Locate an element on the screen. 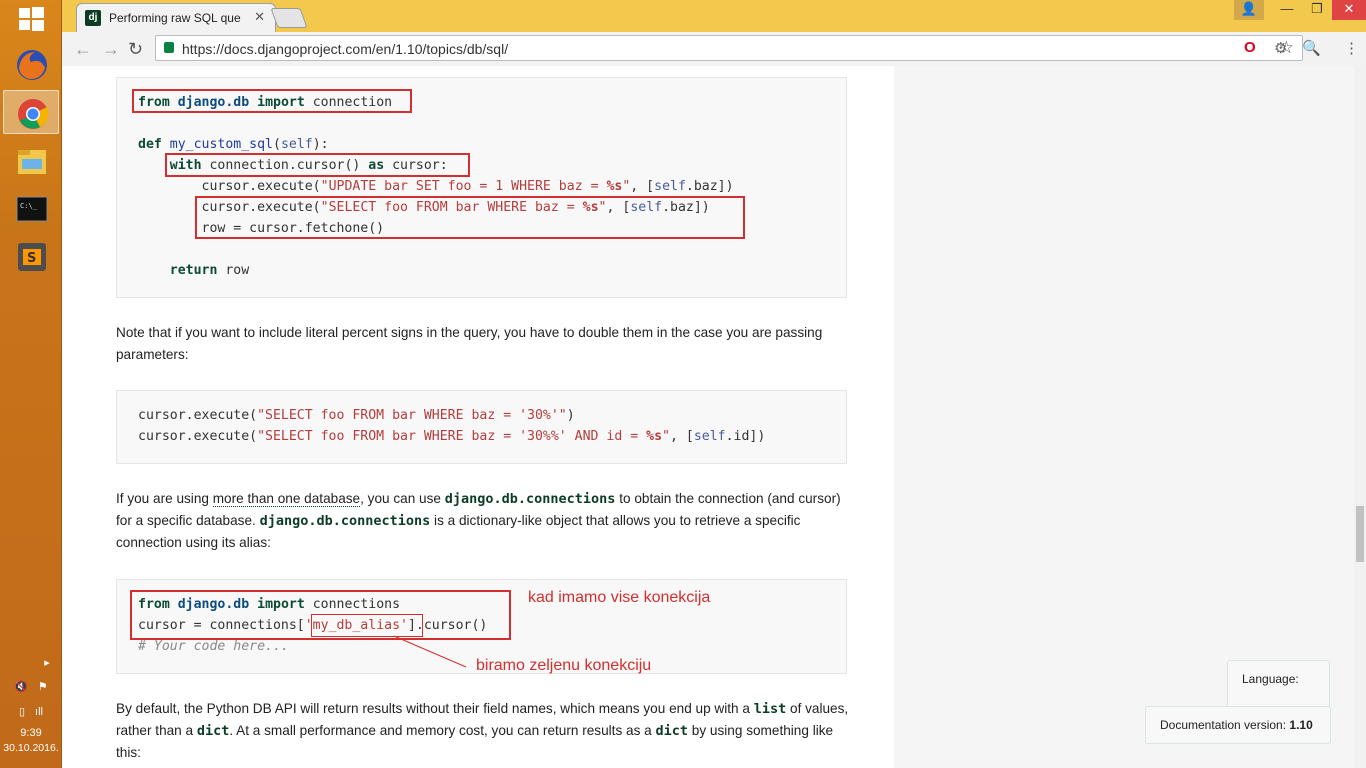 Image resolution: width=1366 pixels, height=768 pixels. svg-text: S is located at coordinates (31, 258).